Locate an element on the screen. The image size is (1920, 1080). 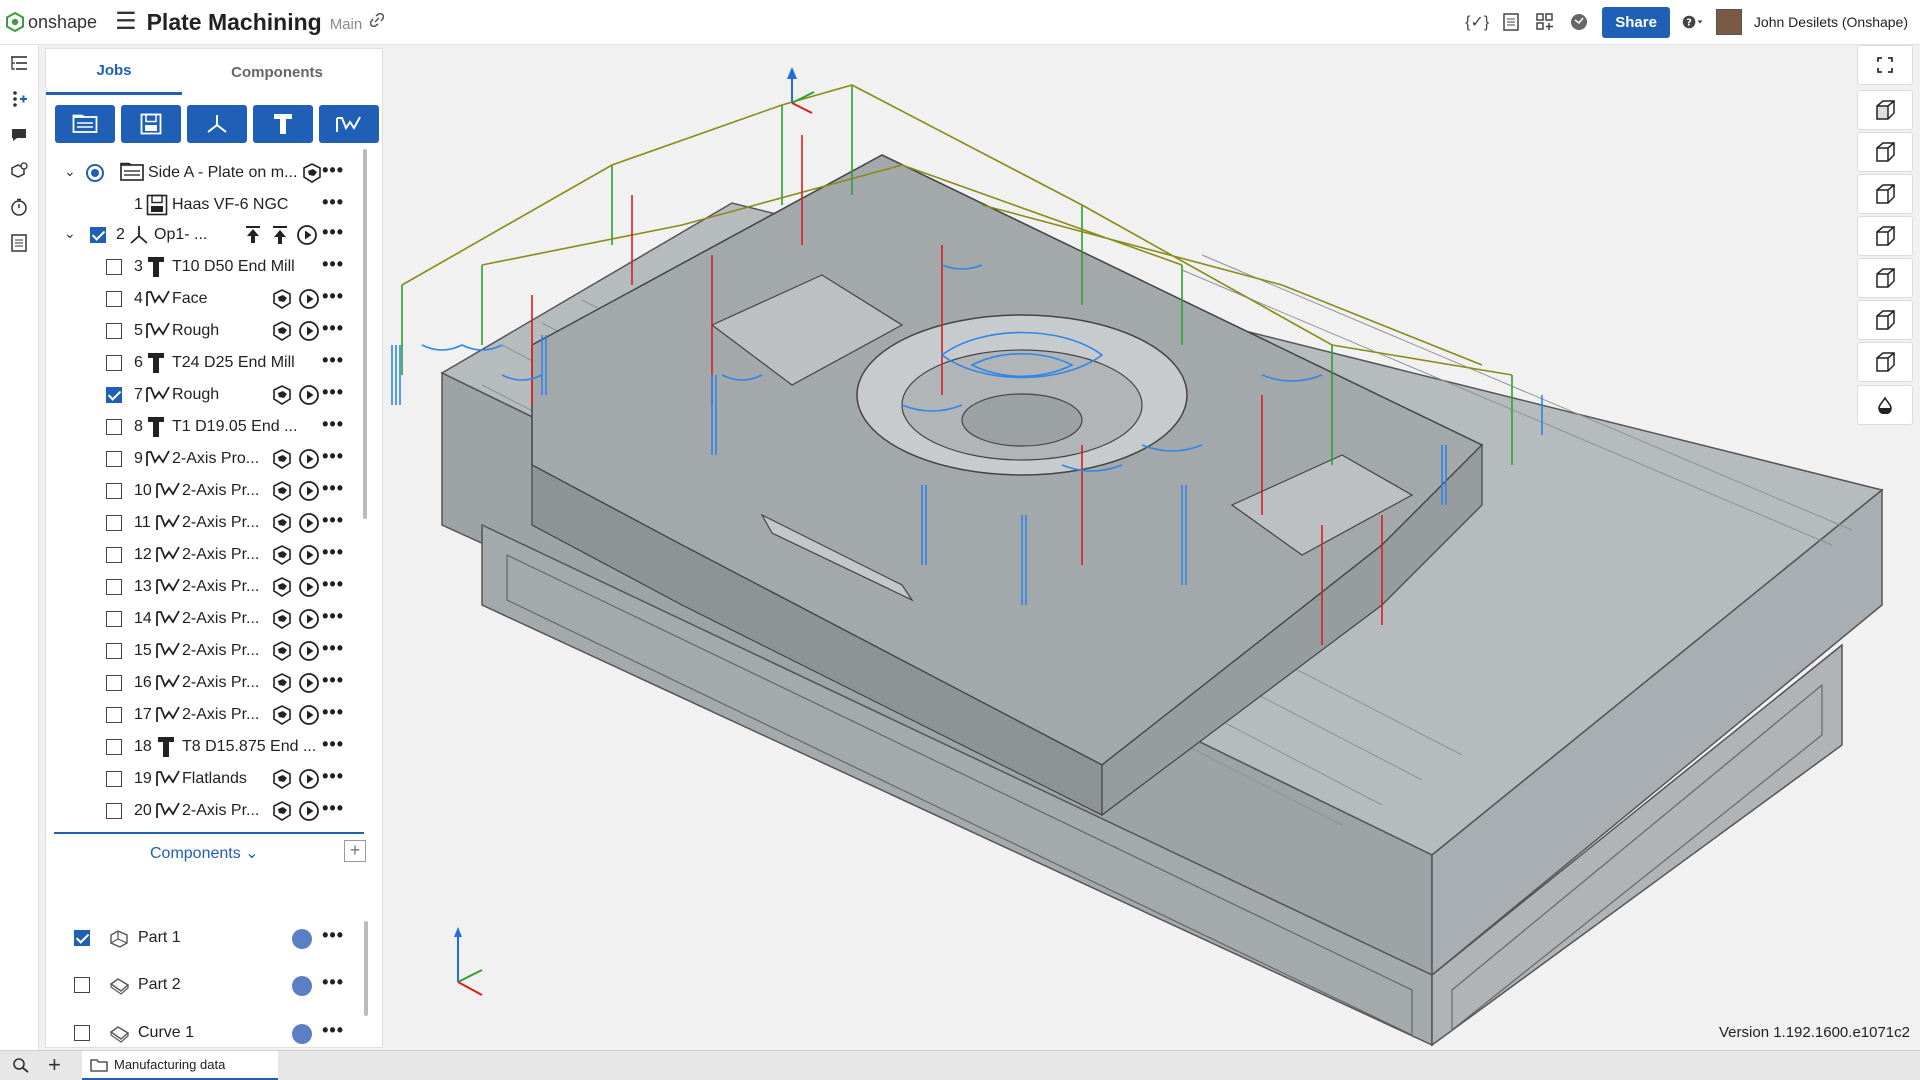
components-scrollbar is located at coordinates (366, 968).